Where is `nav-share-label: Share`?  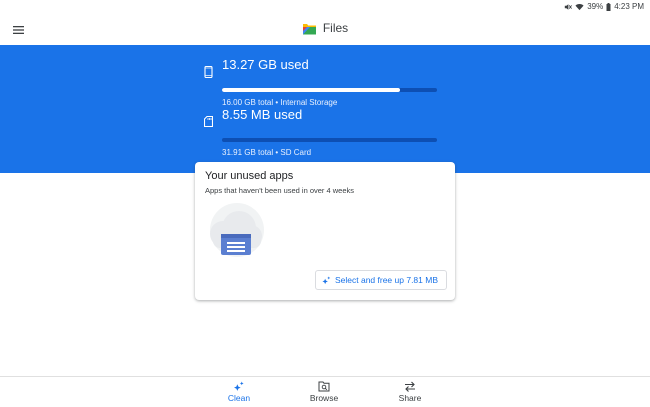
nav-share-label: Share is located at coordinates (410, 398).